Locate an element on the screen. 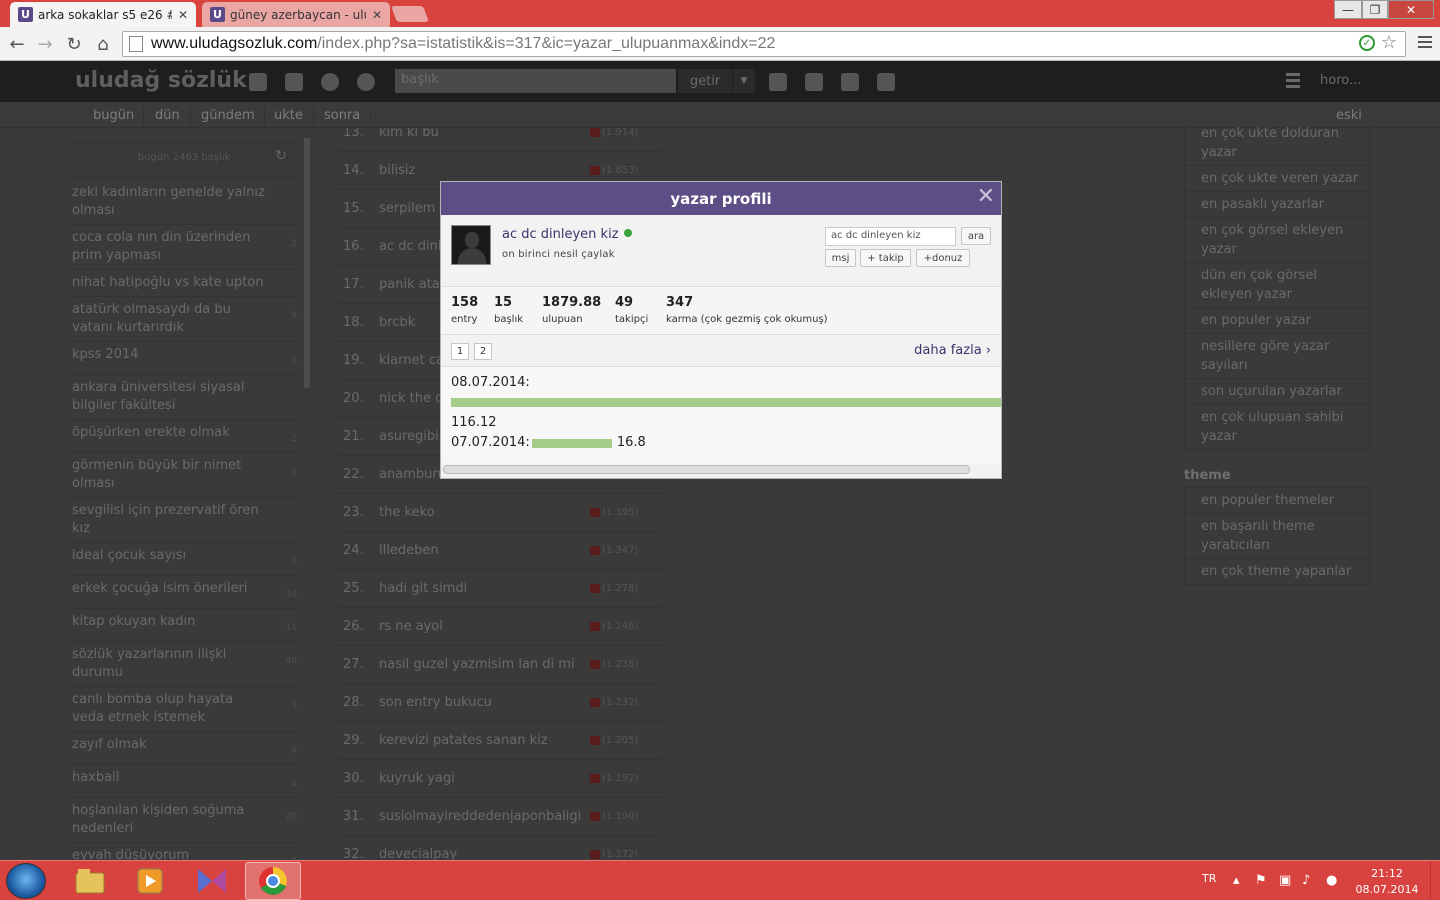 This screenshot has height=900, width=1440. minimize-icon: — is located at coordinates (1348, 9).